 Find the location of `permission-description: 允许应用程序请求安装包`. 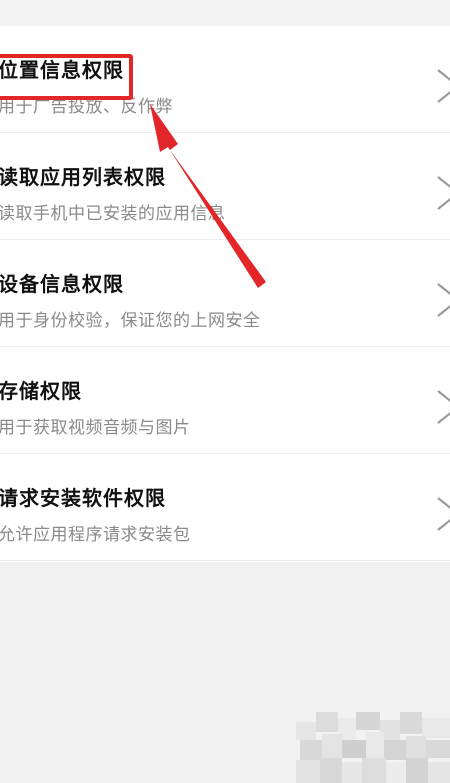

permission-description: 允许应用程序请求安装包 is located at coordinates (95, 535).